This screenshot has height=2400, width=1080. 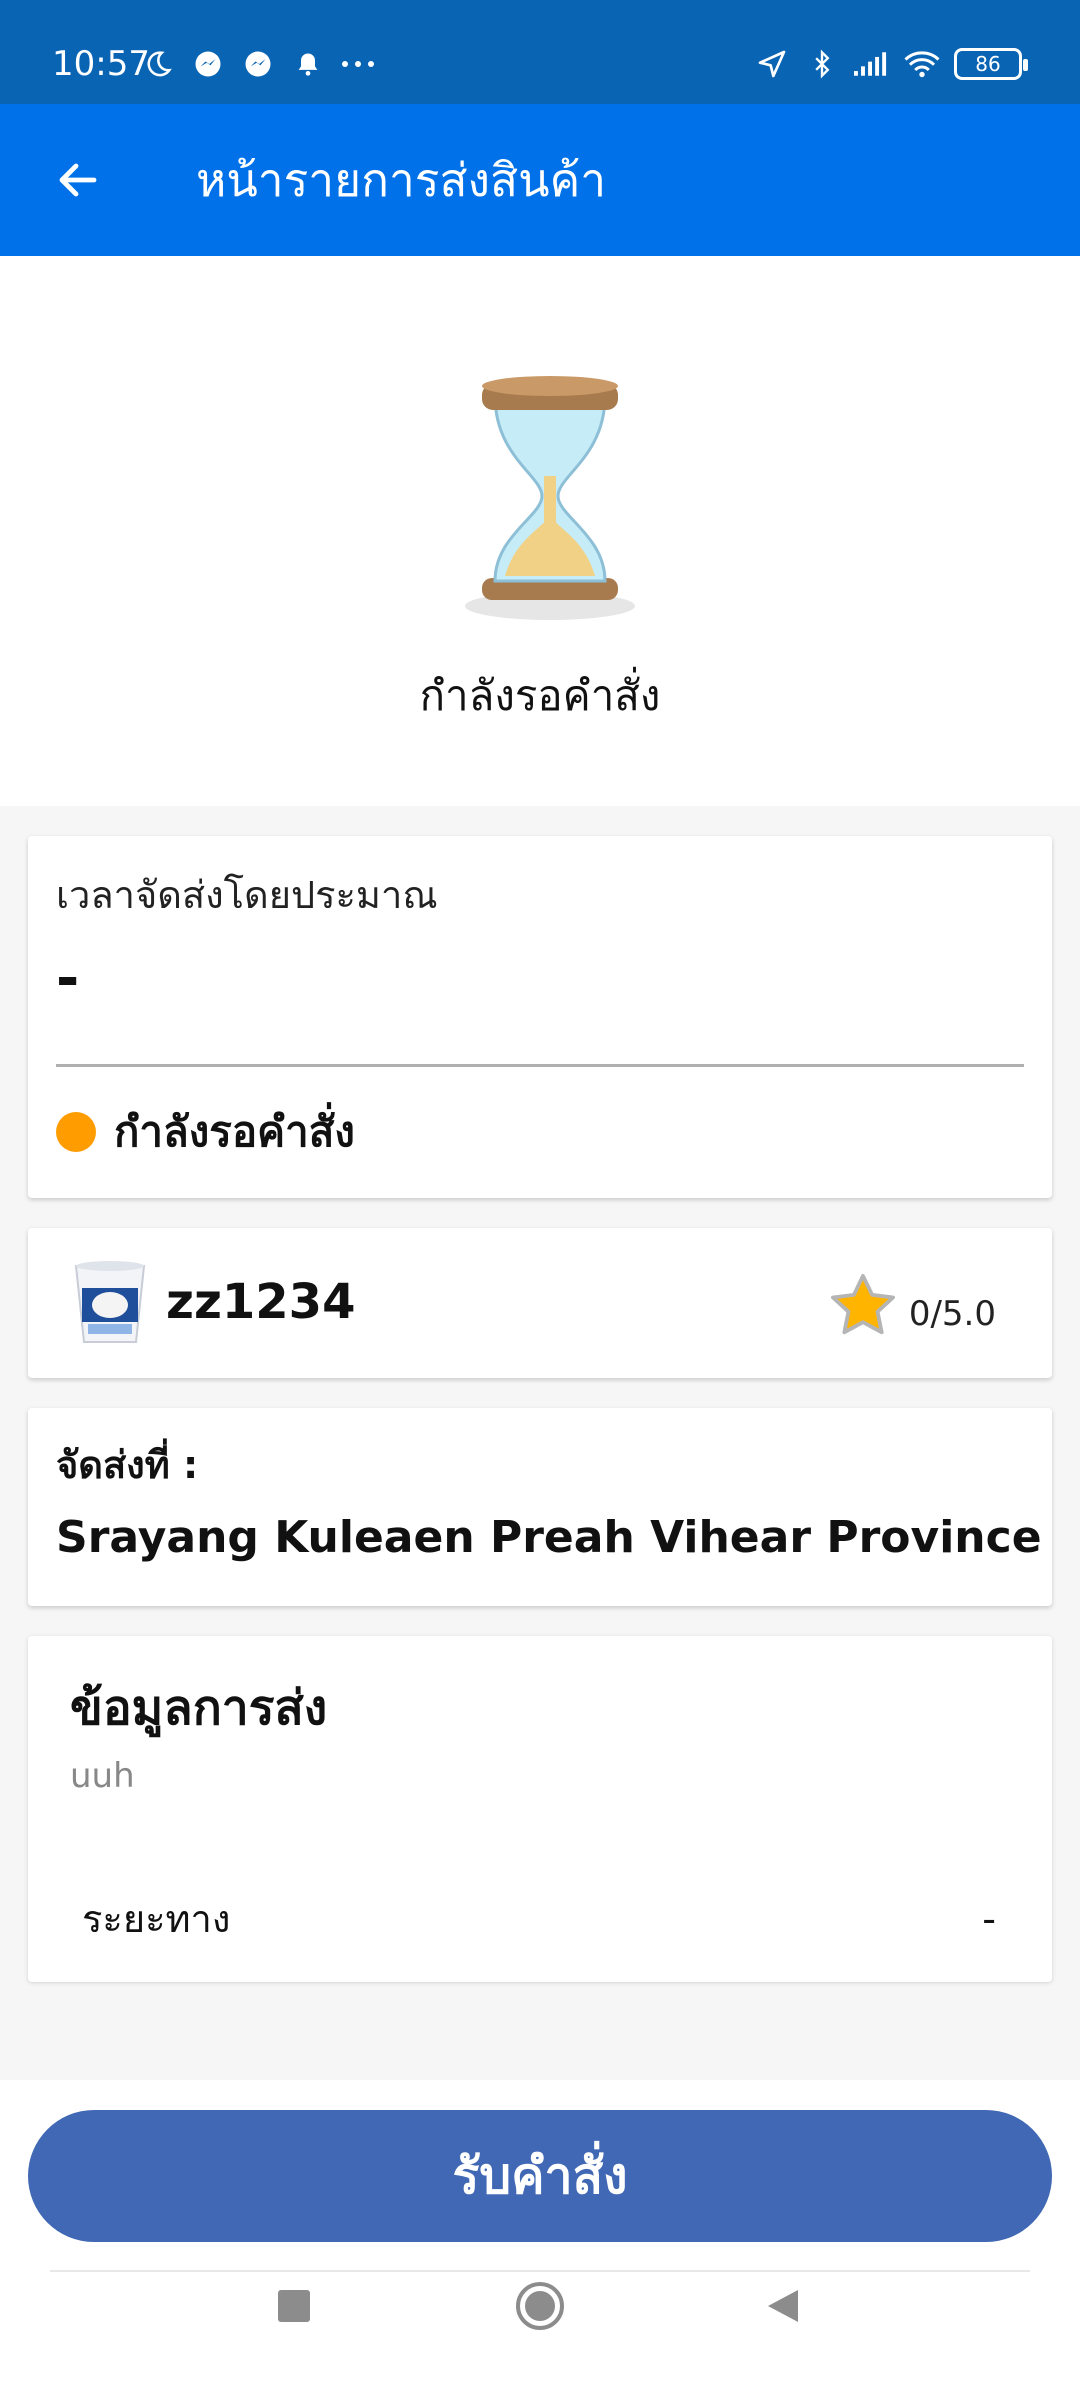 What do you see at coordinates (101, 64) in the screenshot?
I see `status-time: 10:57` at bounding box center [101, 64].